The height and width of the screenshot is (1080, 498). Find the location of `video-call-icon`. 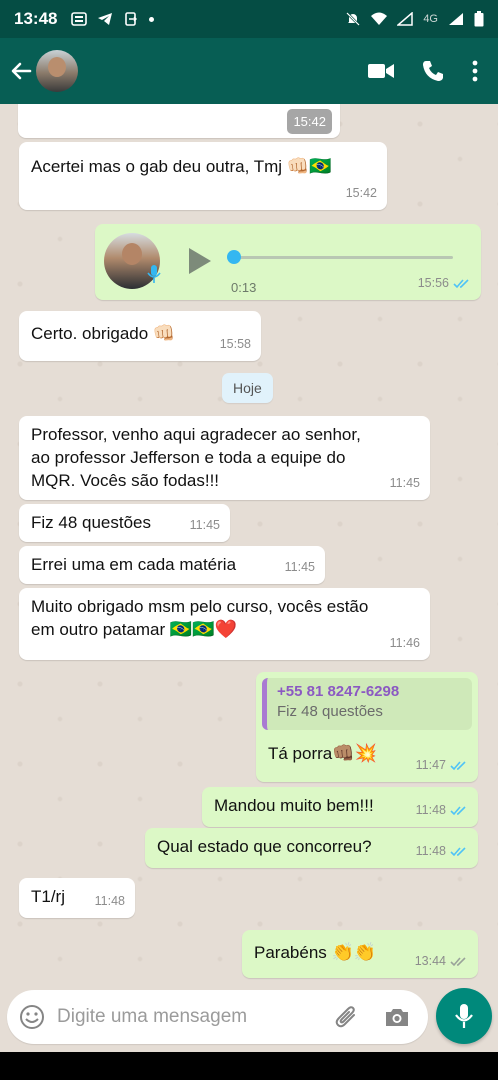

video-call-icon is located at coordinates (381, 71).